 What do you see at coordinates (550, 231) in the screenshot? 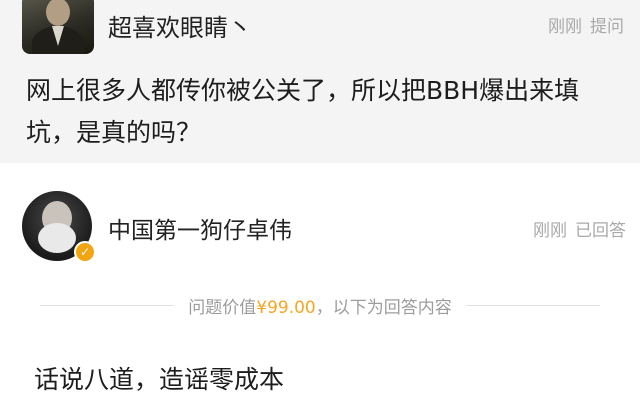
I see `answer-time: 刚刚` at bounding box center [550, 231].